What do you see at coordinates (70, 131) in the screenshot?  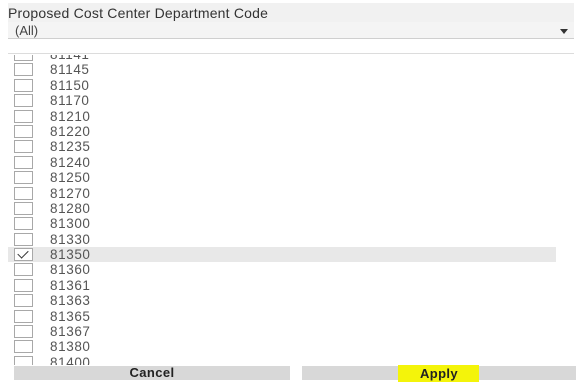 I see `list-item-label: 81220` at bounding box center [70, 131].